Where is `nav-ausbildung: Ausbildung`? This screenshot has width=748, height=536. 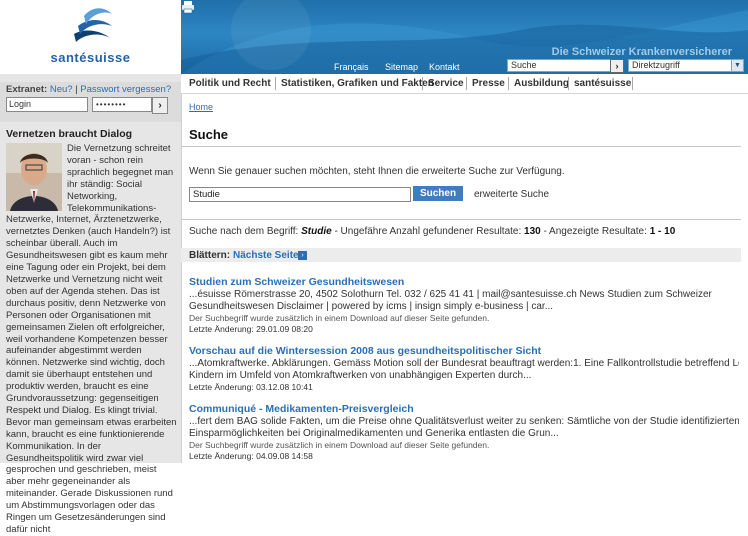 nav-ausbildung: Ausbildung is located at coordinates (541, 83).